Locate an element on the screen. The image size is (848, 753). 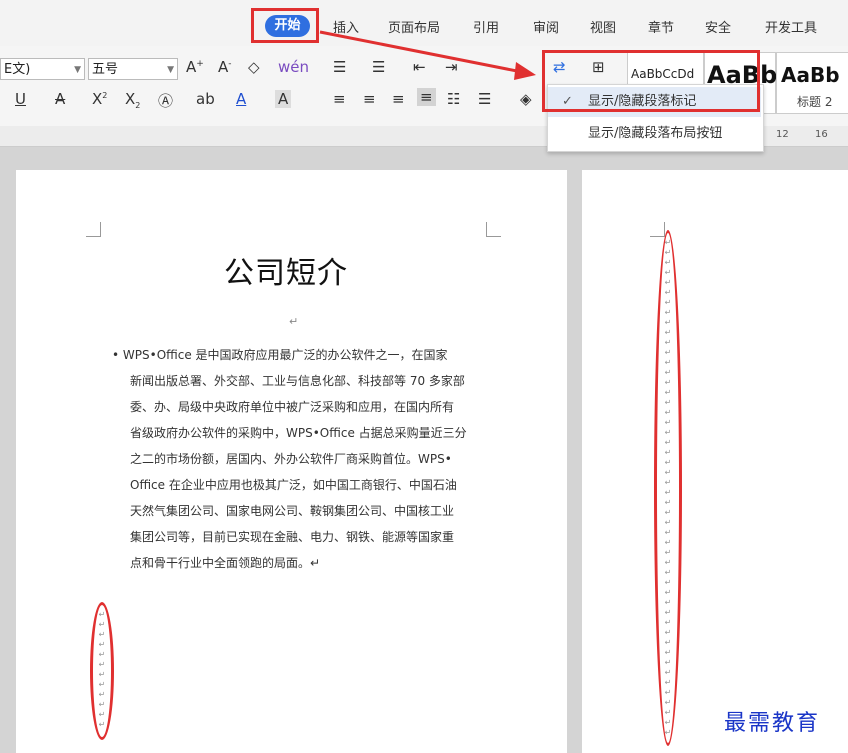
watermark-text: 最需教育 is located at coordinates (772, 723).